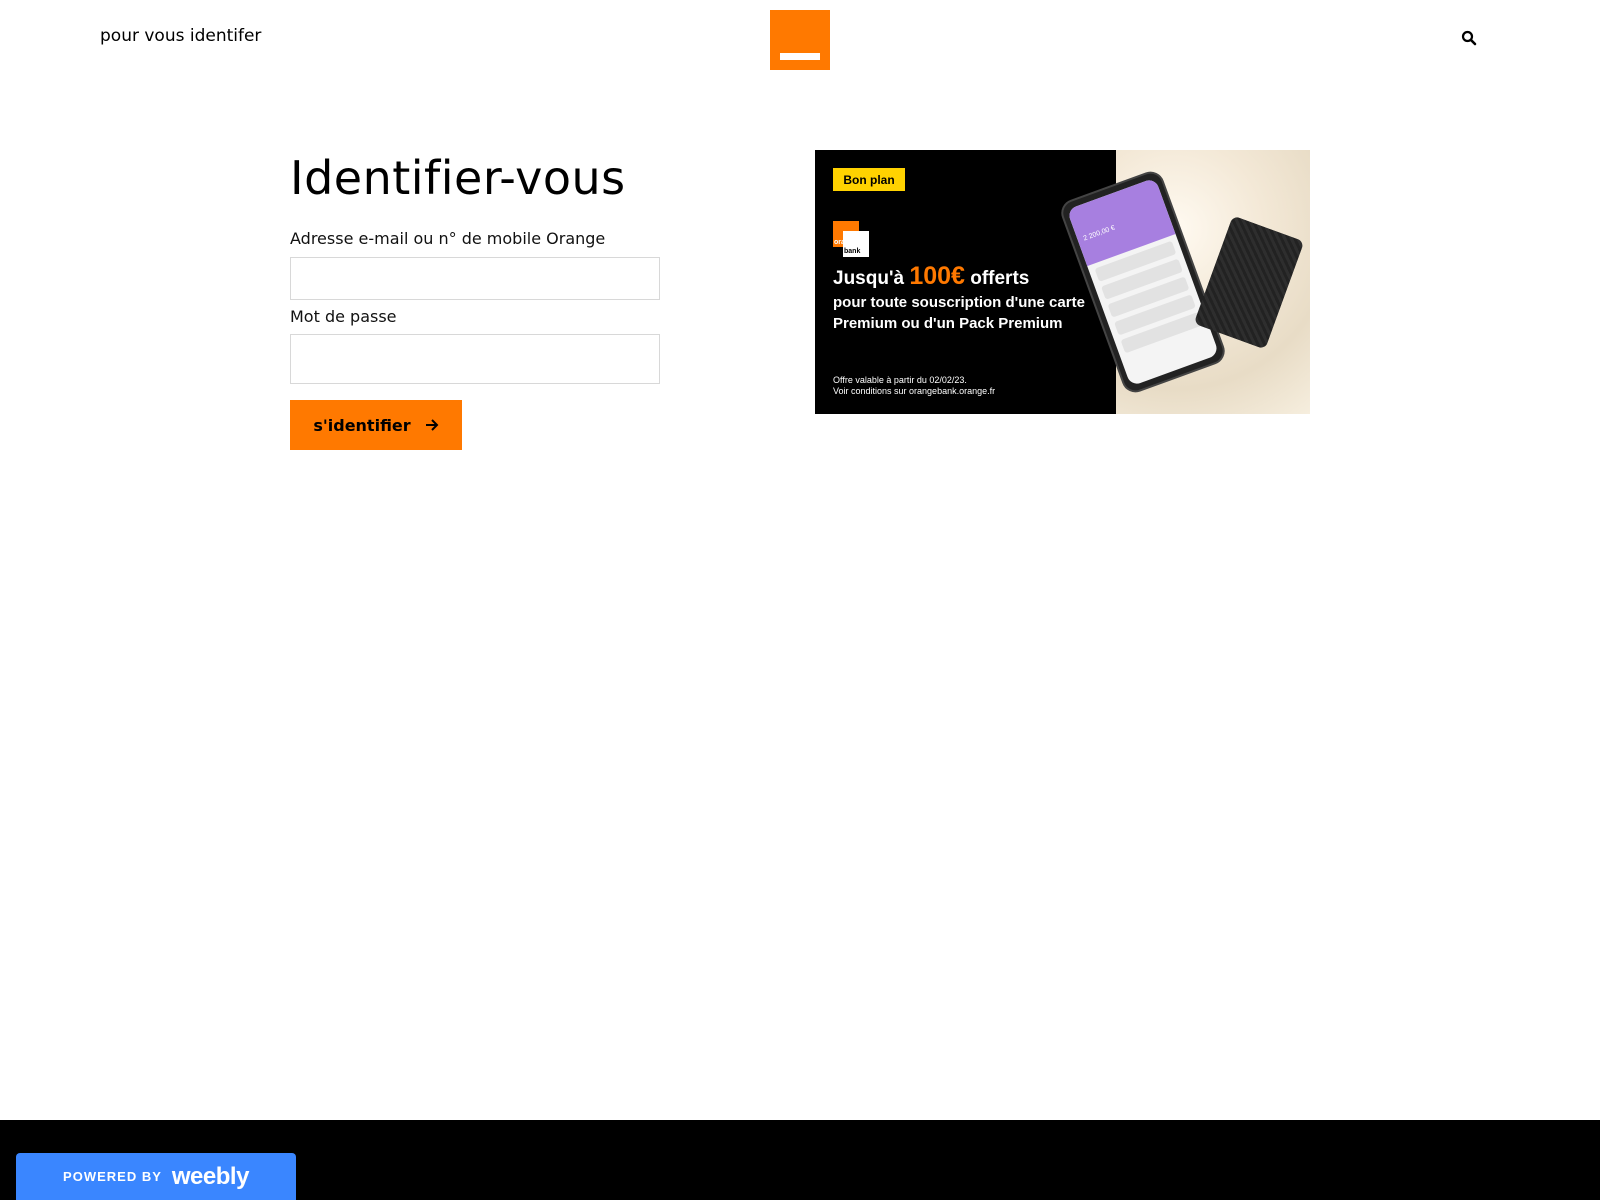  I want to click on headline-prefix: Jusqu'à, so click(869, 278).